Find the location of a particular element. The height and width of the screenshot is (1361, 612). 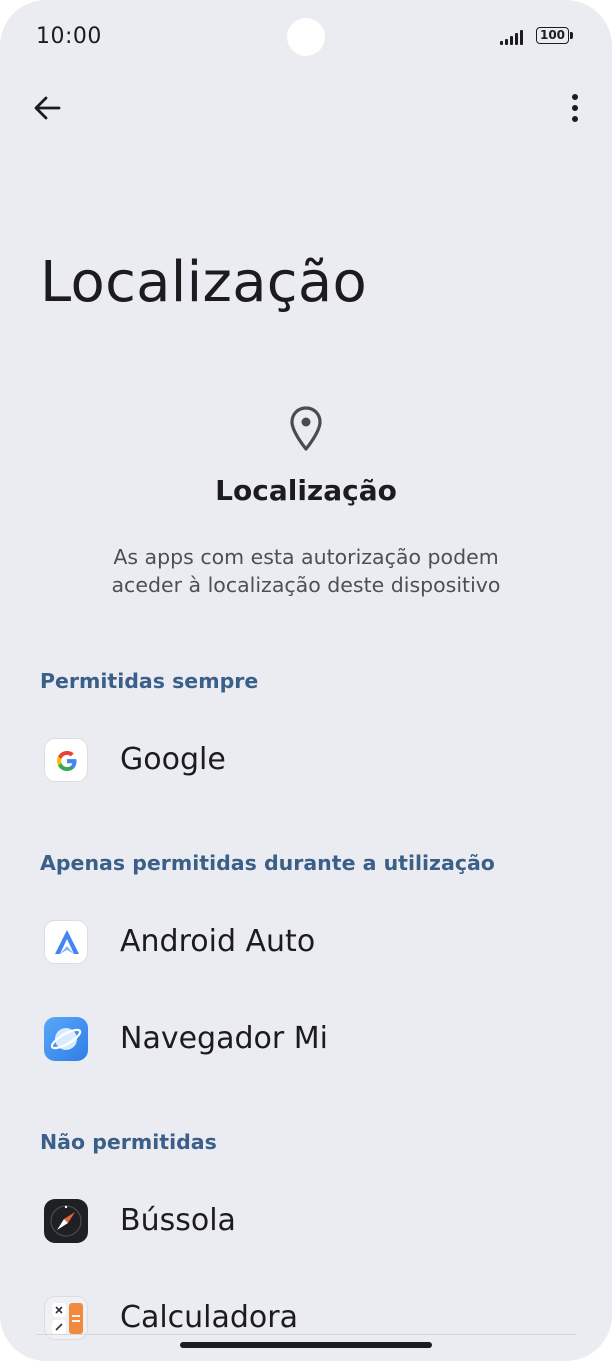

app-name: Navegador Mi is located at coordinates (224, 1038).